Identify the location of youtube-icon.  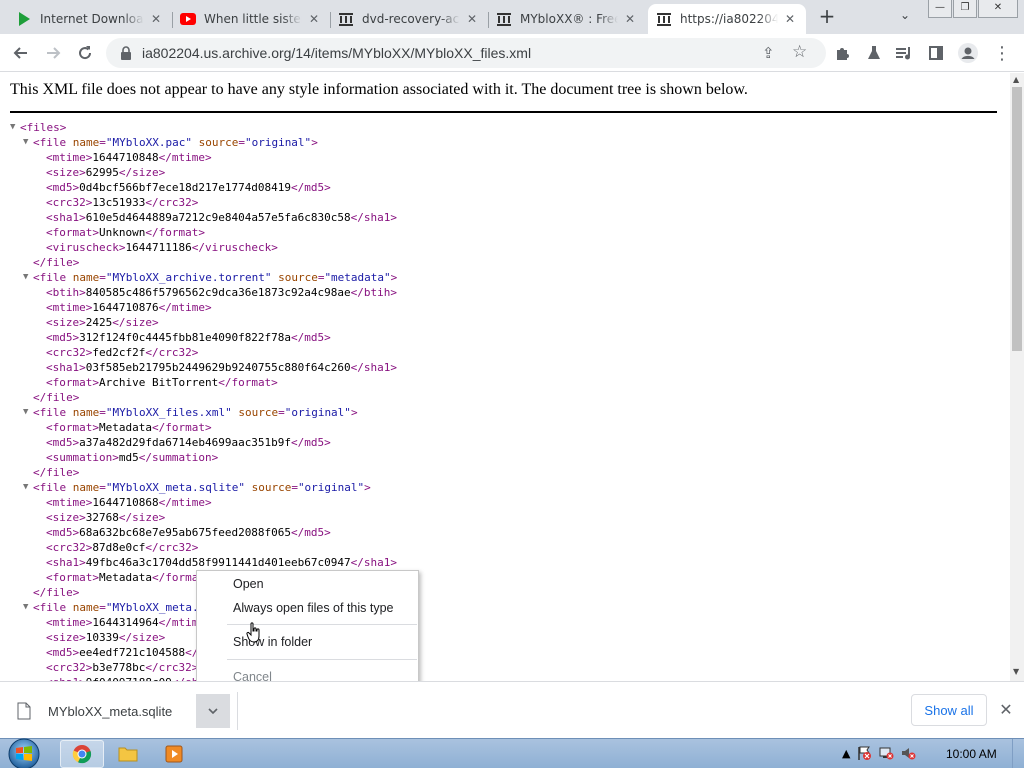
(188, 19).